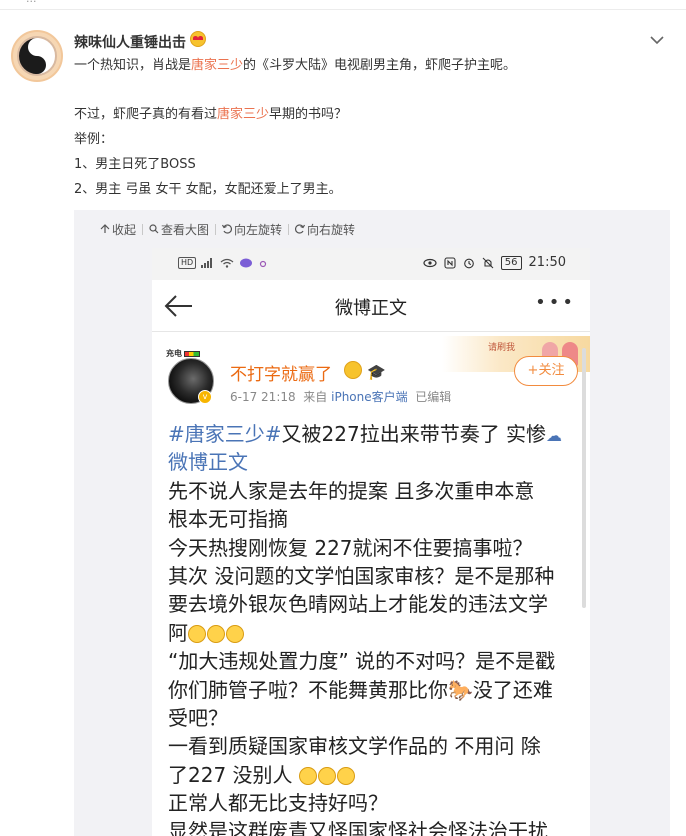 Image resolution: width=686 pixels, height=836 pixels. What do you see at coordinates (227, 263) in the screenshot?
I see `wifi-icon` at bounding box center [227, 263].